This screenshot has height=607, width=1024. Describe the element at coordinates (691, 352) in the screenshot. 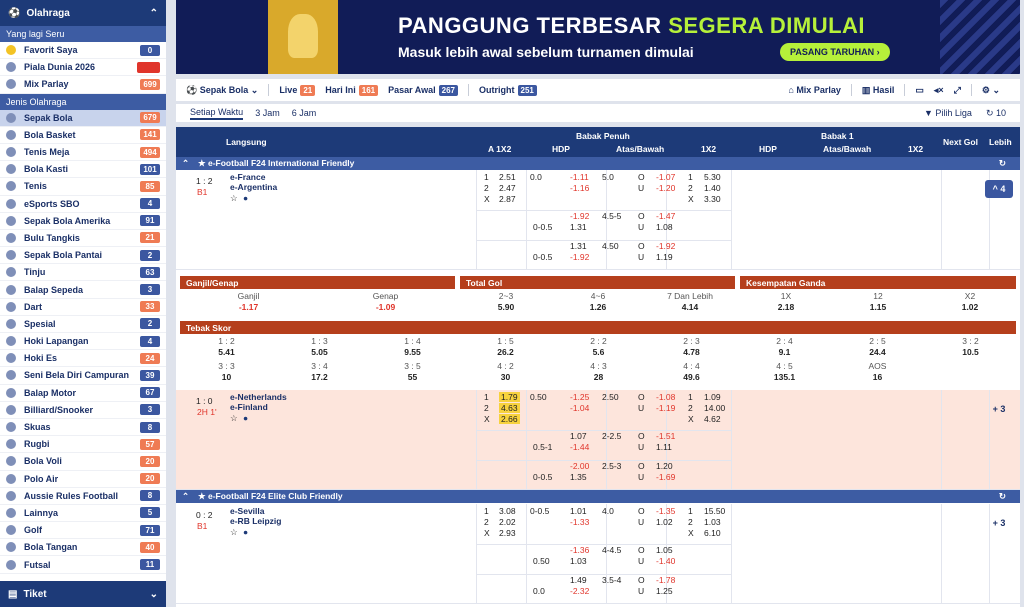

I see `score-odds: 4.78` at that location.